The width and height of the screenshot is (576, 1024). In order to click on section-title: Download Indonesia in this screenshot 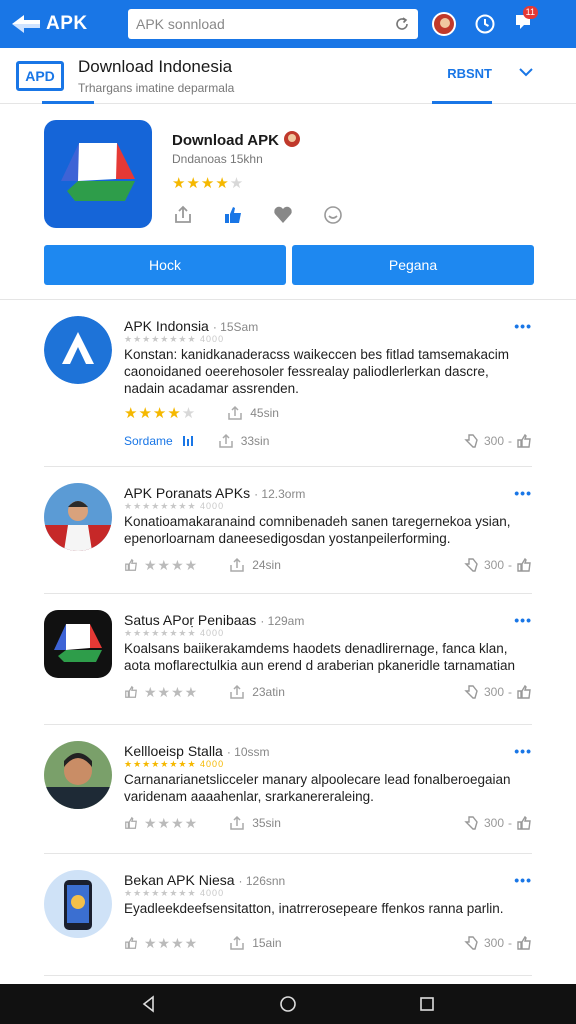, I will do `click(155, 66)`.